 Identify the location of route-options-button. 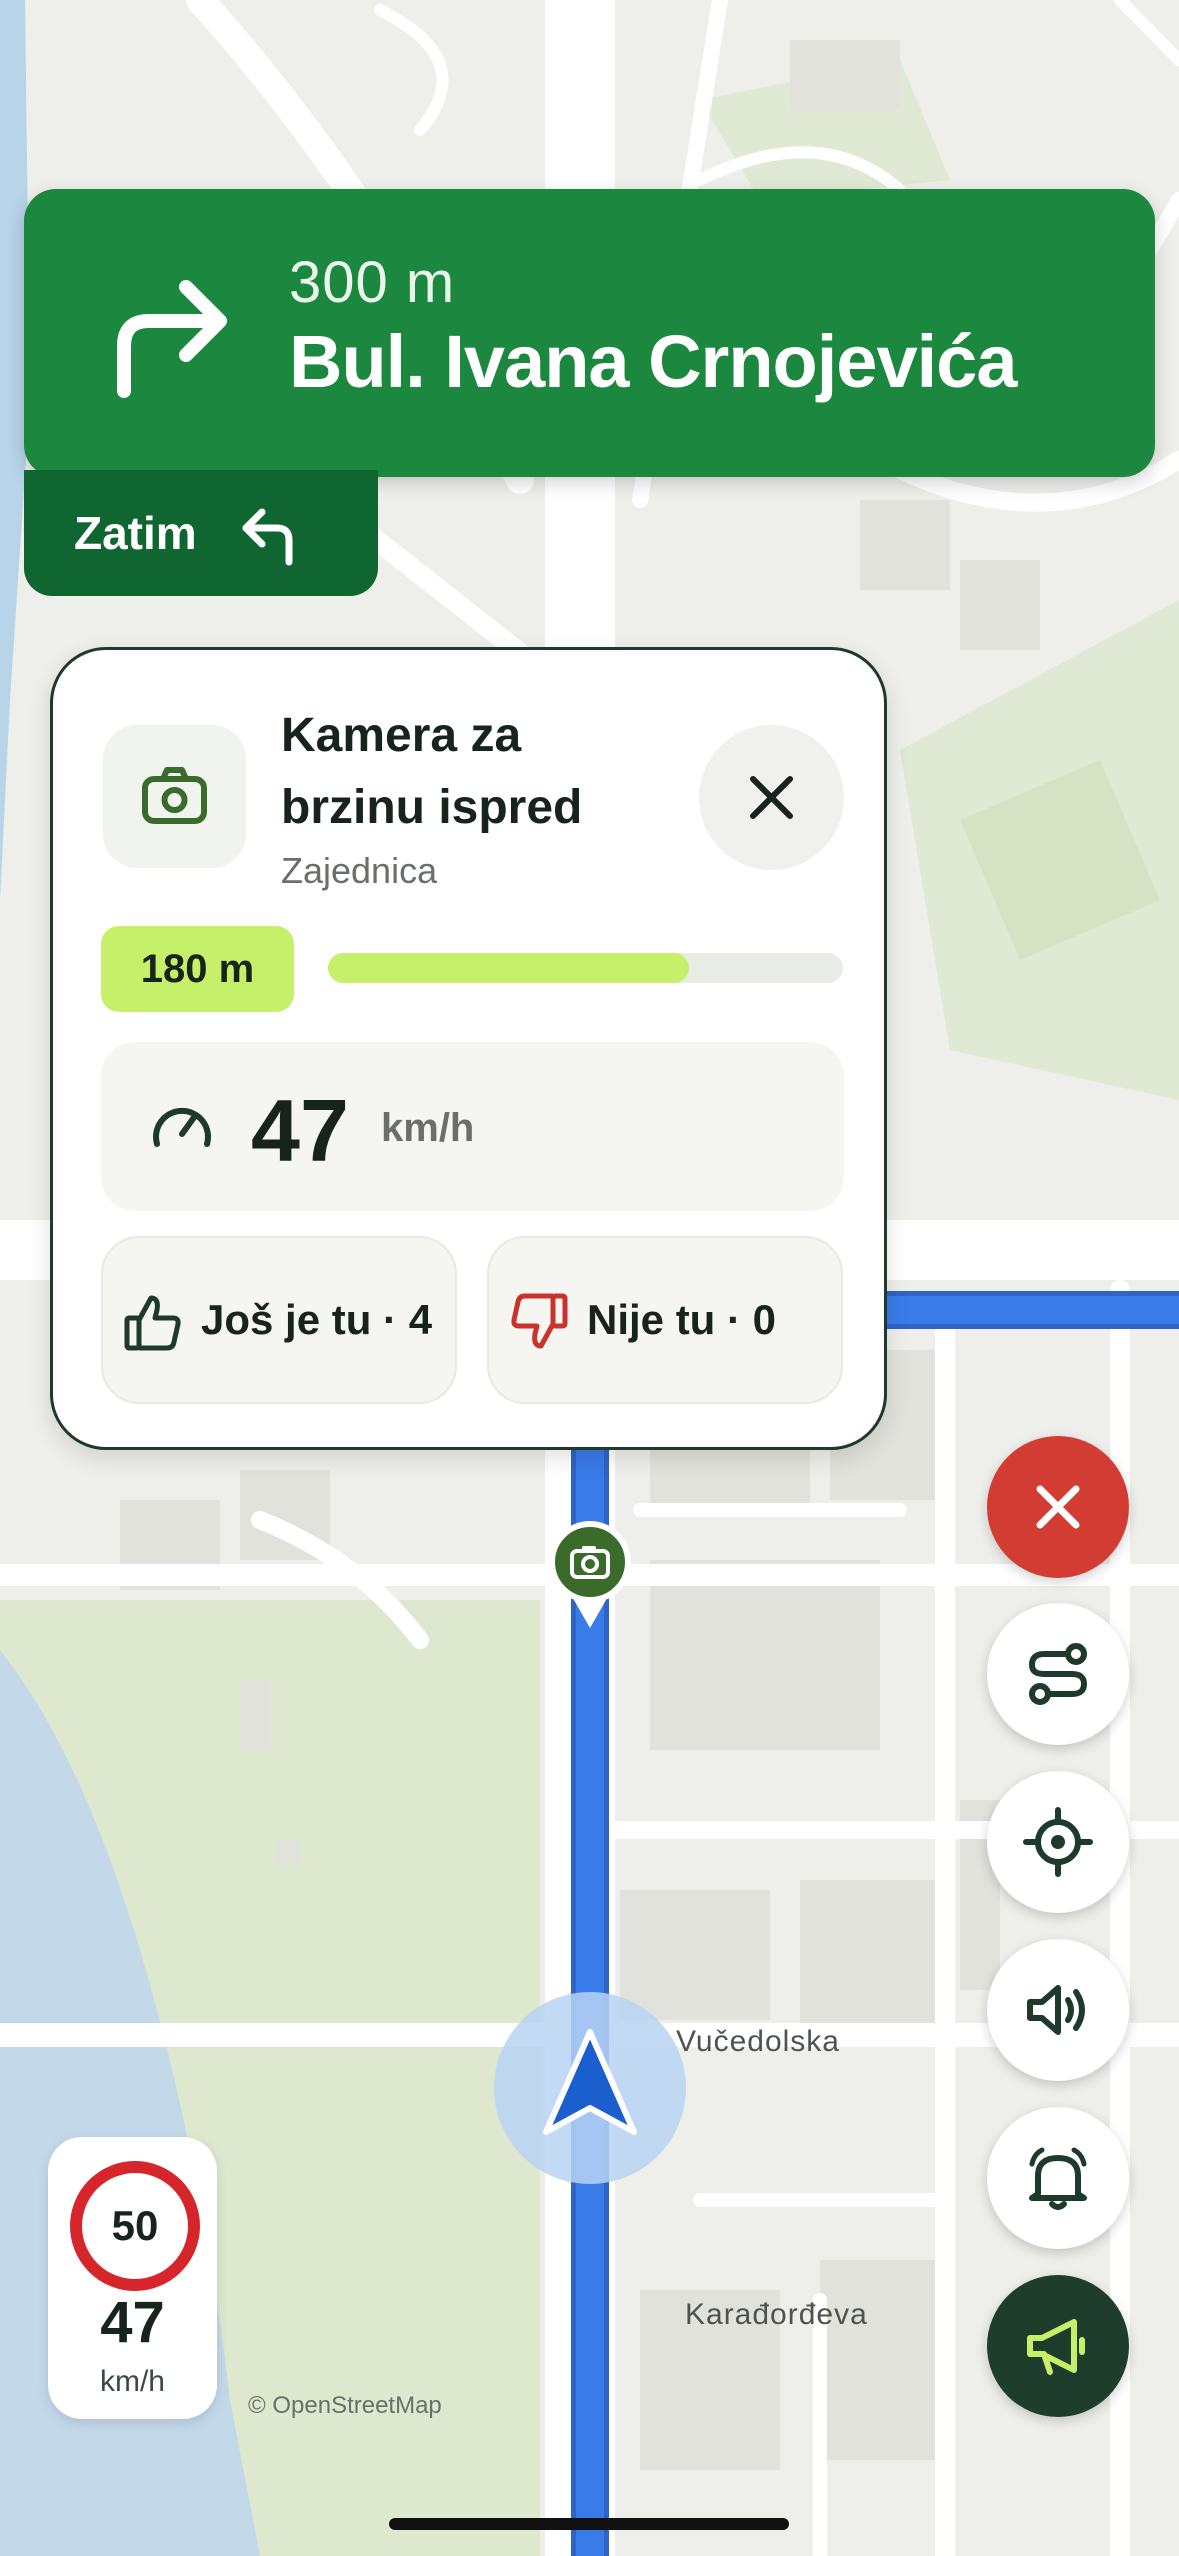
(1058, 1674).